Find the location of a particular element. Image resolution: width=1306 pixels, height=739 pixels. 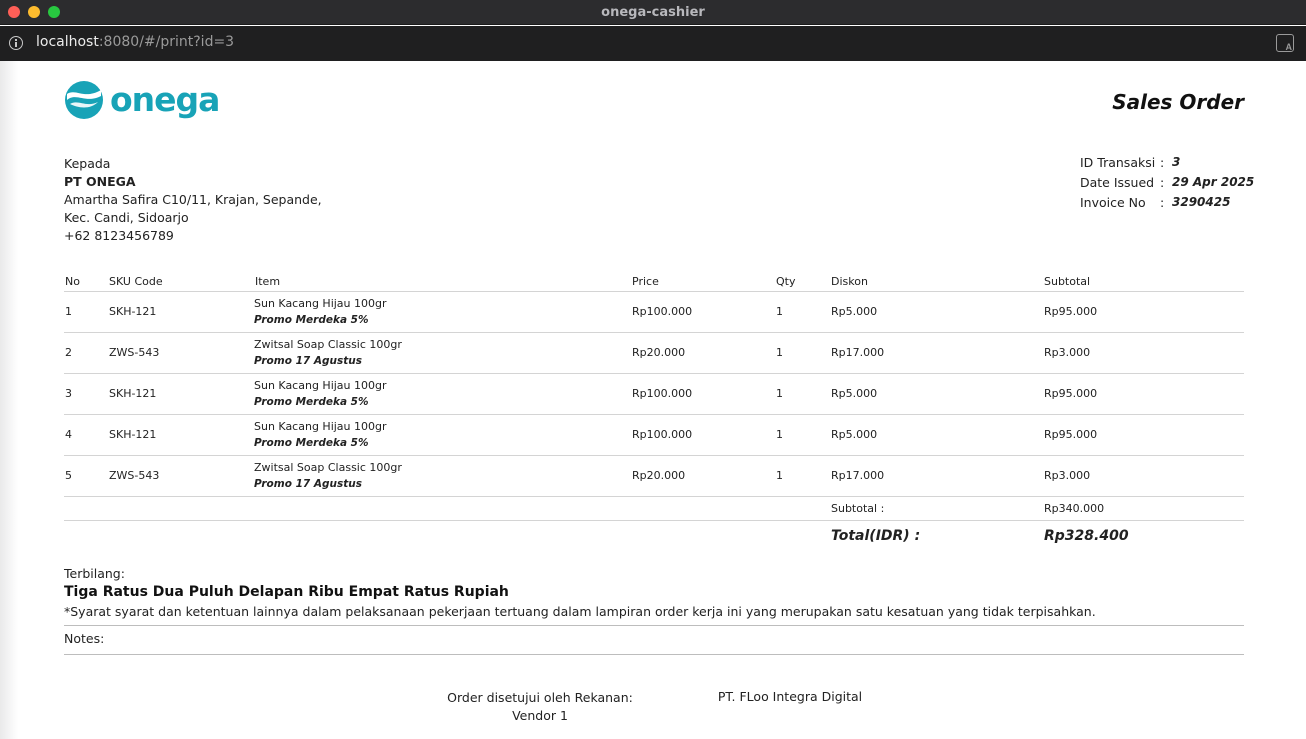

meta-row-date: Date Issued : 29 Apr 2025 is located at coordinates (1167, 185).